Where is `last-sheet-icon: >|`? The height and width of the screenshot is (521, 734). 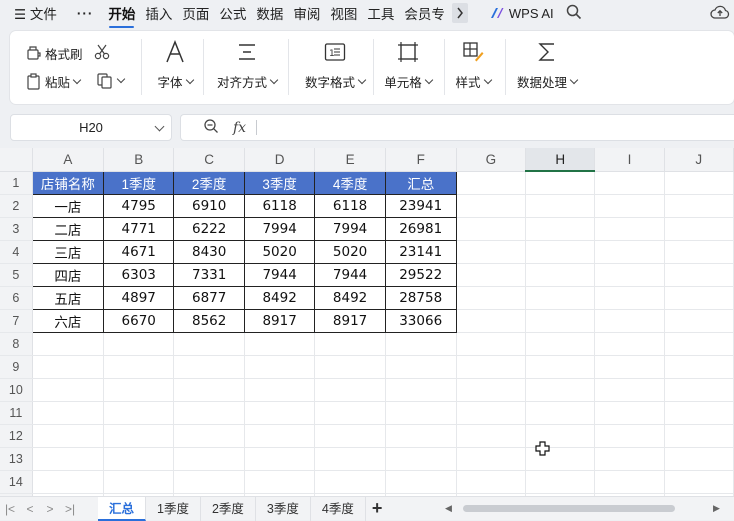
last-sheet-icon: >| is located at coordinates (70, 509).